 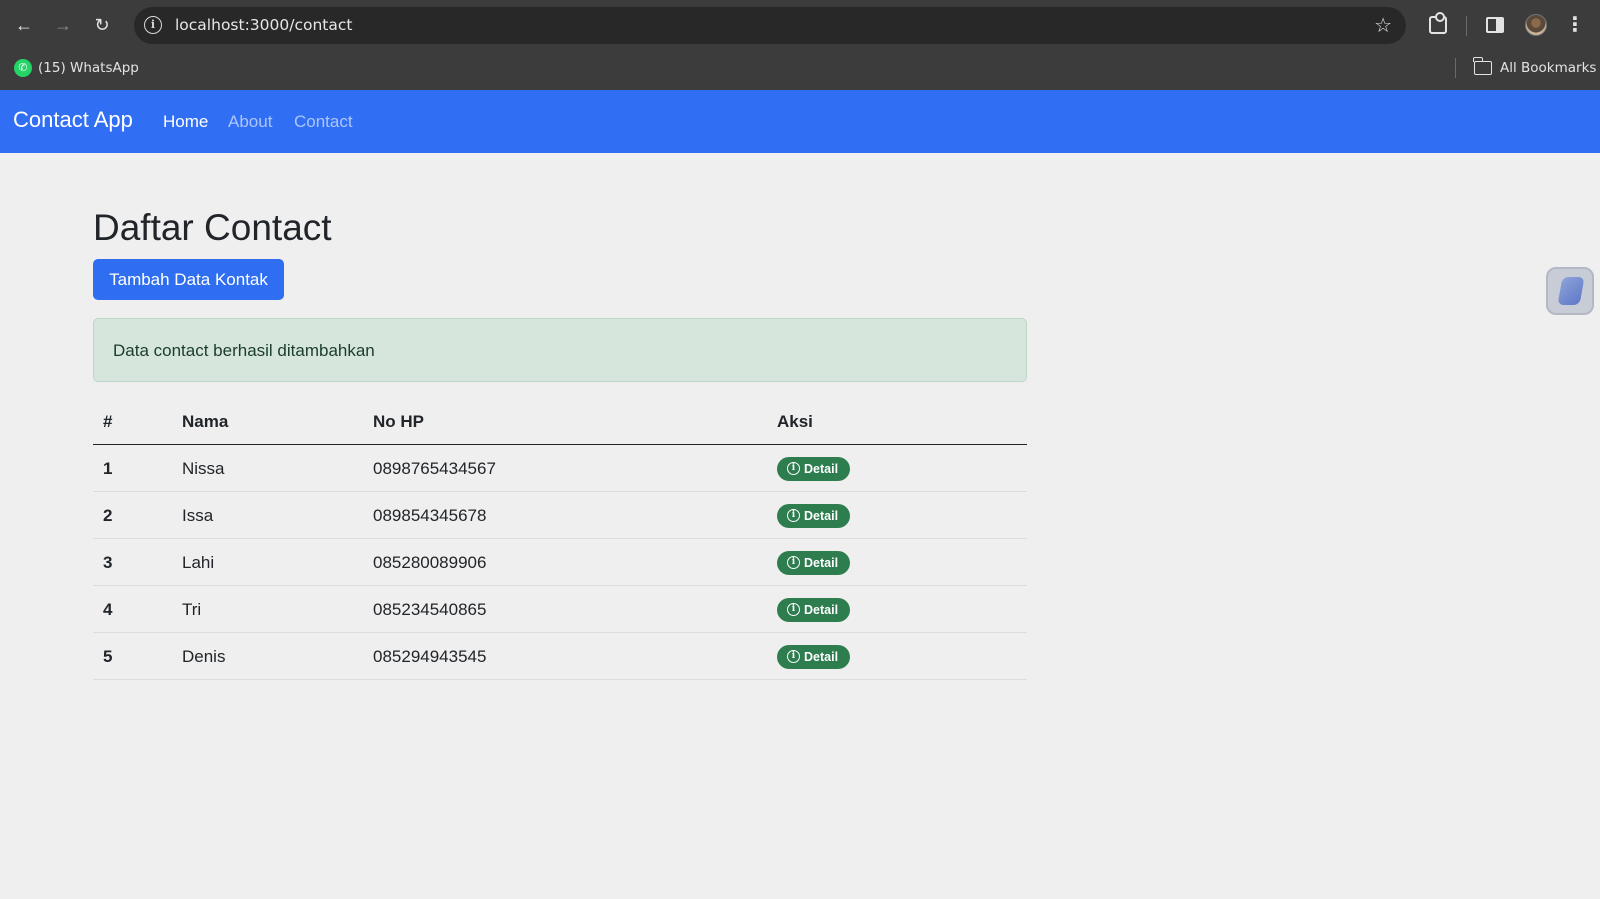 What do you see at coordinates (1548, 68) in the screenshot?
I see `all-bookmarks-button: All Bookmarks` at bounding box center [1548, 68].